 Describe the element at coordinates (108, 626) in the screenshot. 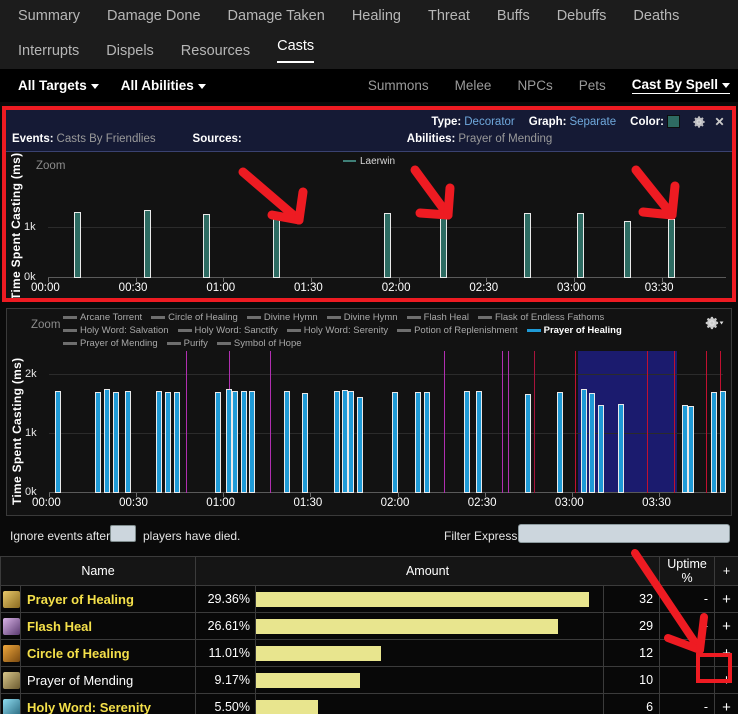

I see `spell-name-cell: Flash Heal` at that location.